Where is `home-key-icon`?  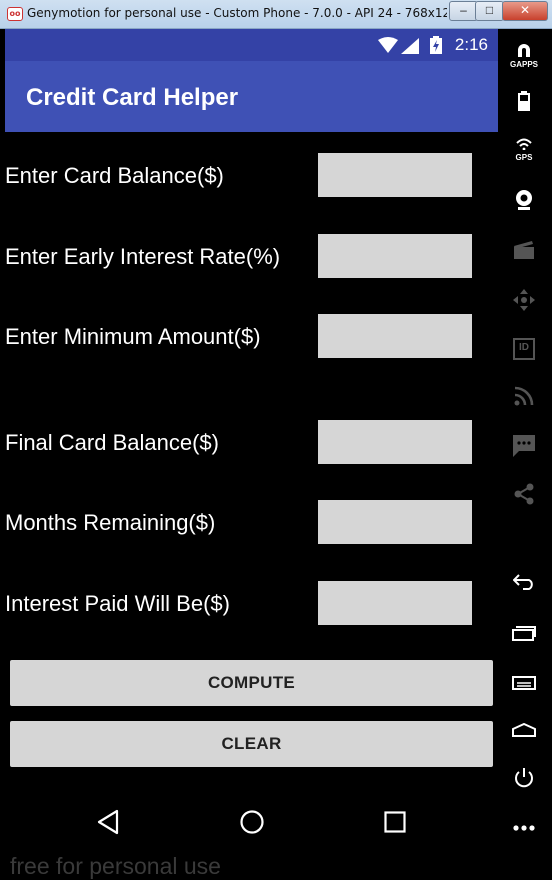 home-key-icon is located at coordinates (524, 732).